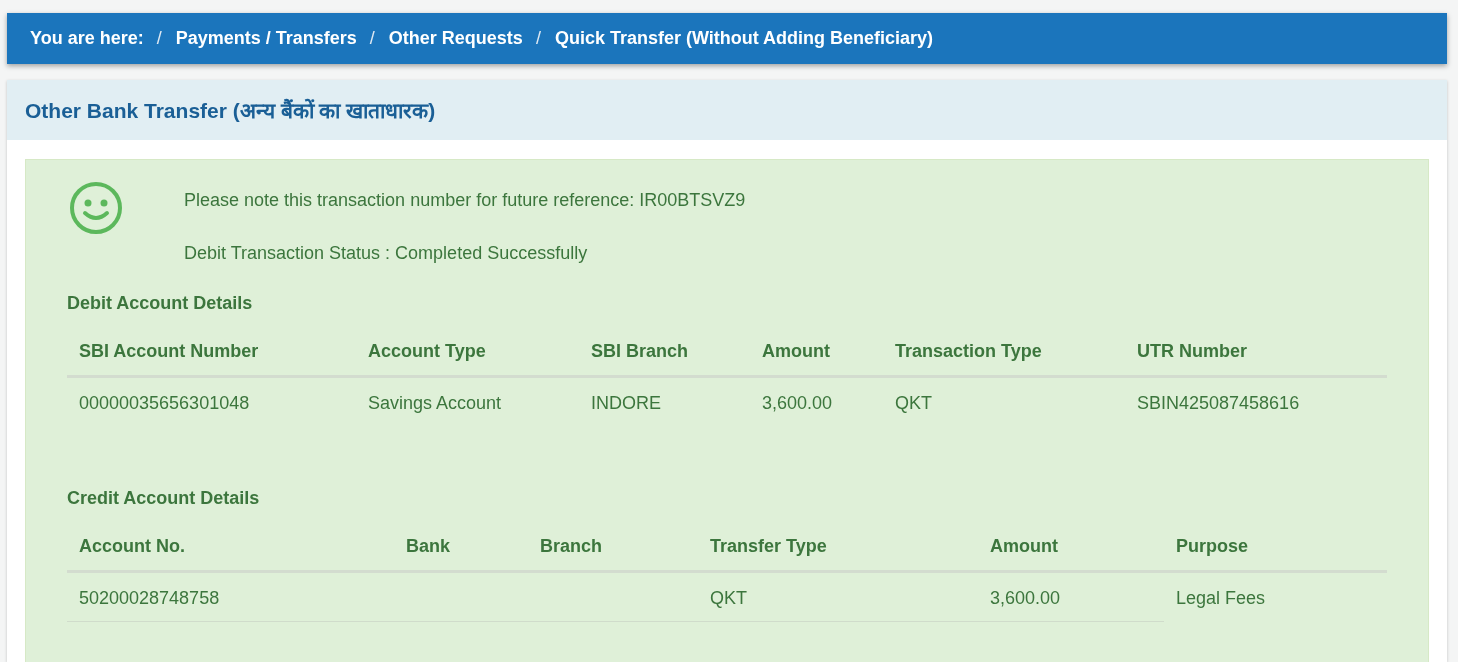 Image resolution: width=1458 pixels, height=662 pixels. I want to click on breadcrumb-link: Other Requests, so click(455, 38).